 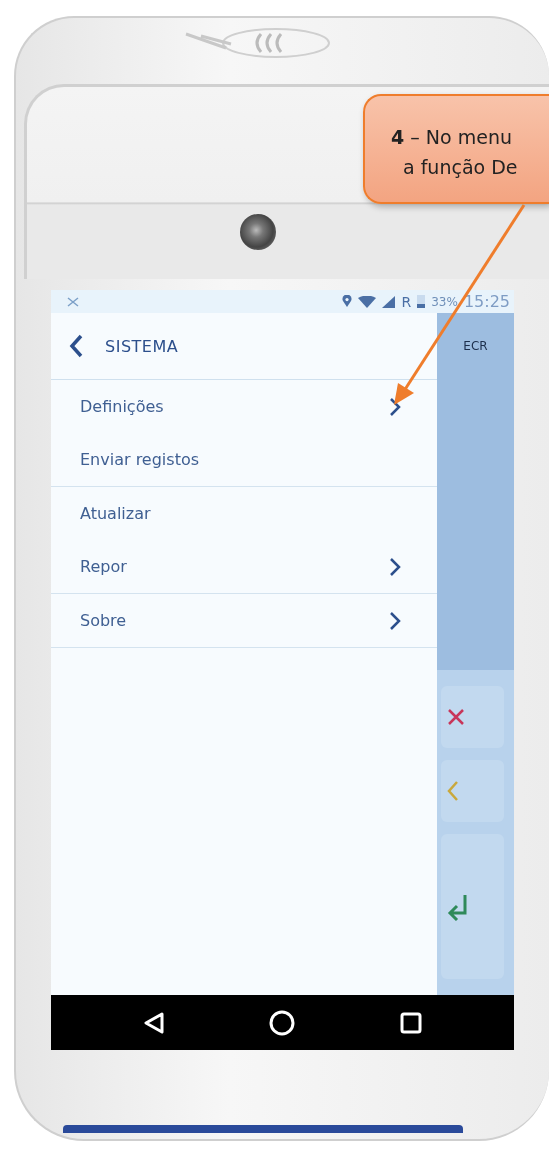 What do you see at coordinates (244, 459) in the screenshot?
I see `menu-item: Enviar registos` at bounding box center [244, 459].